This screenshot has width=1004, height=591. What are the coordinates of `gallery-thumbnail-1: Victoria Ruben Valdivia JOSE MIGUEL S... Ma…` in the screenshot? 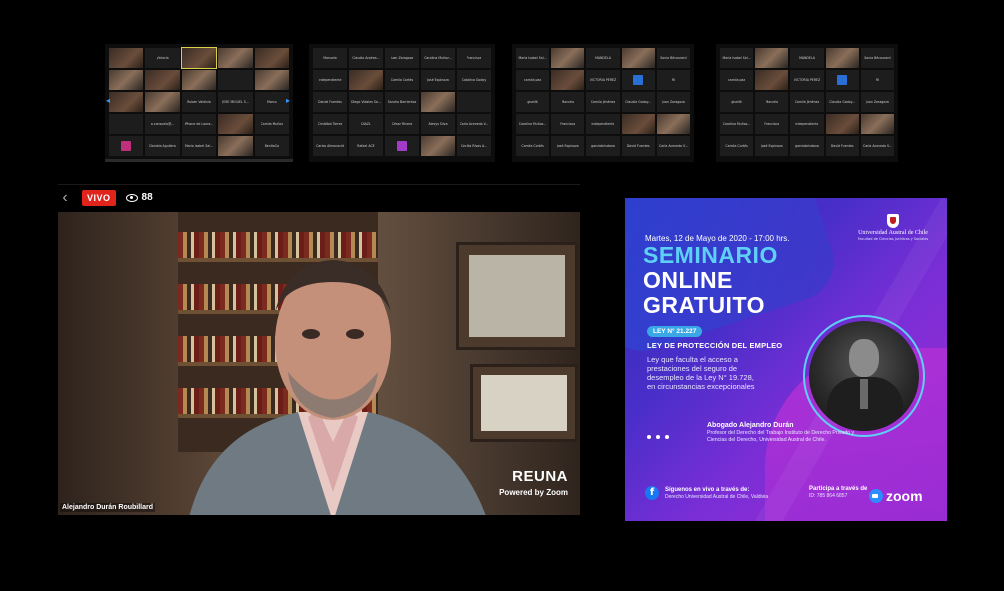 It's located at (199, 103).